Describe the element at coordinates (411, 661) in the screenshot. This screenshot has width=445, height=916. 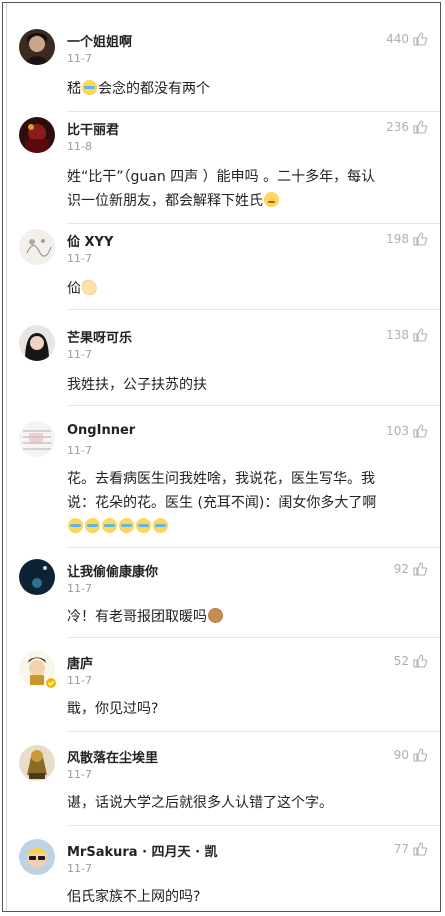
I see `like-button: 52` at that location.